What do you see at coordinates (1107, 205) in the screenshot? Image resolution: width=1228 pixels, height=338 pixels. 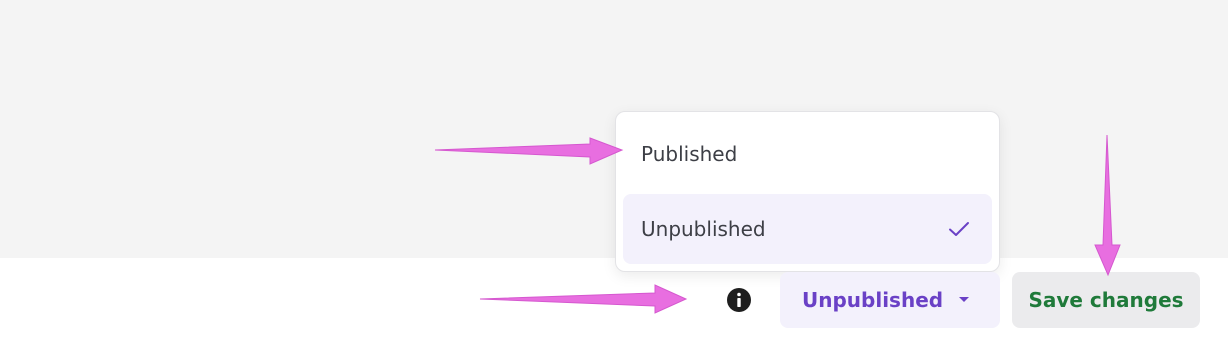 I see `annotation-arrow-save` at bounding box center [1107, 205].